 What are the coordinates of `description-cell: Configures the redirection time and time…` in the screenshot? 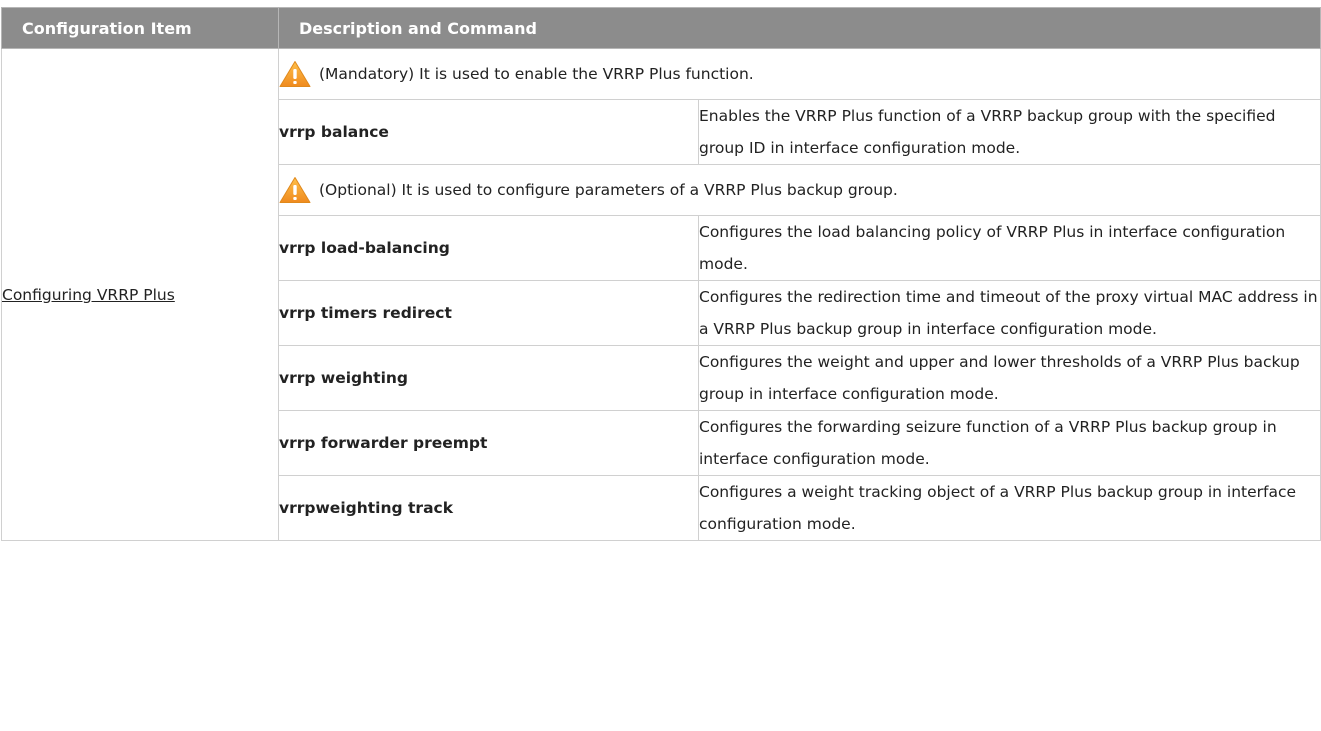 It's located at (1009, 313).